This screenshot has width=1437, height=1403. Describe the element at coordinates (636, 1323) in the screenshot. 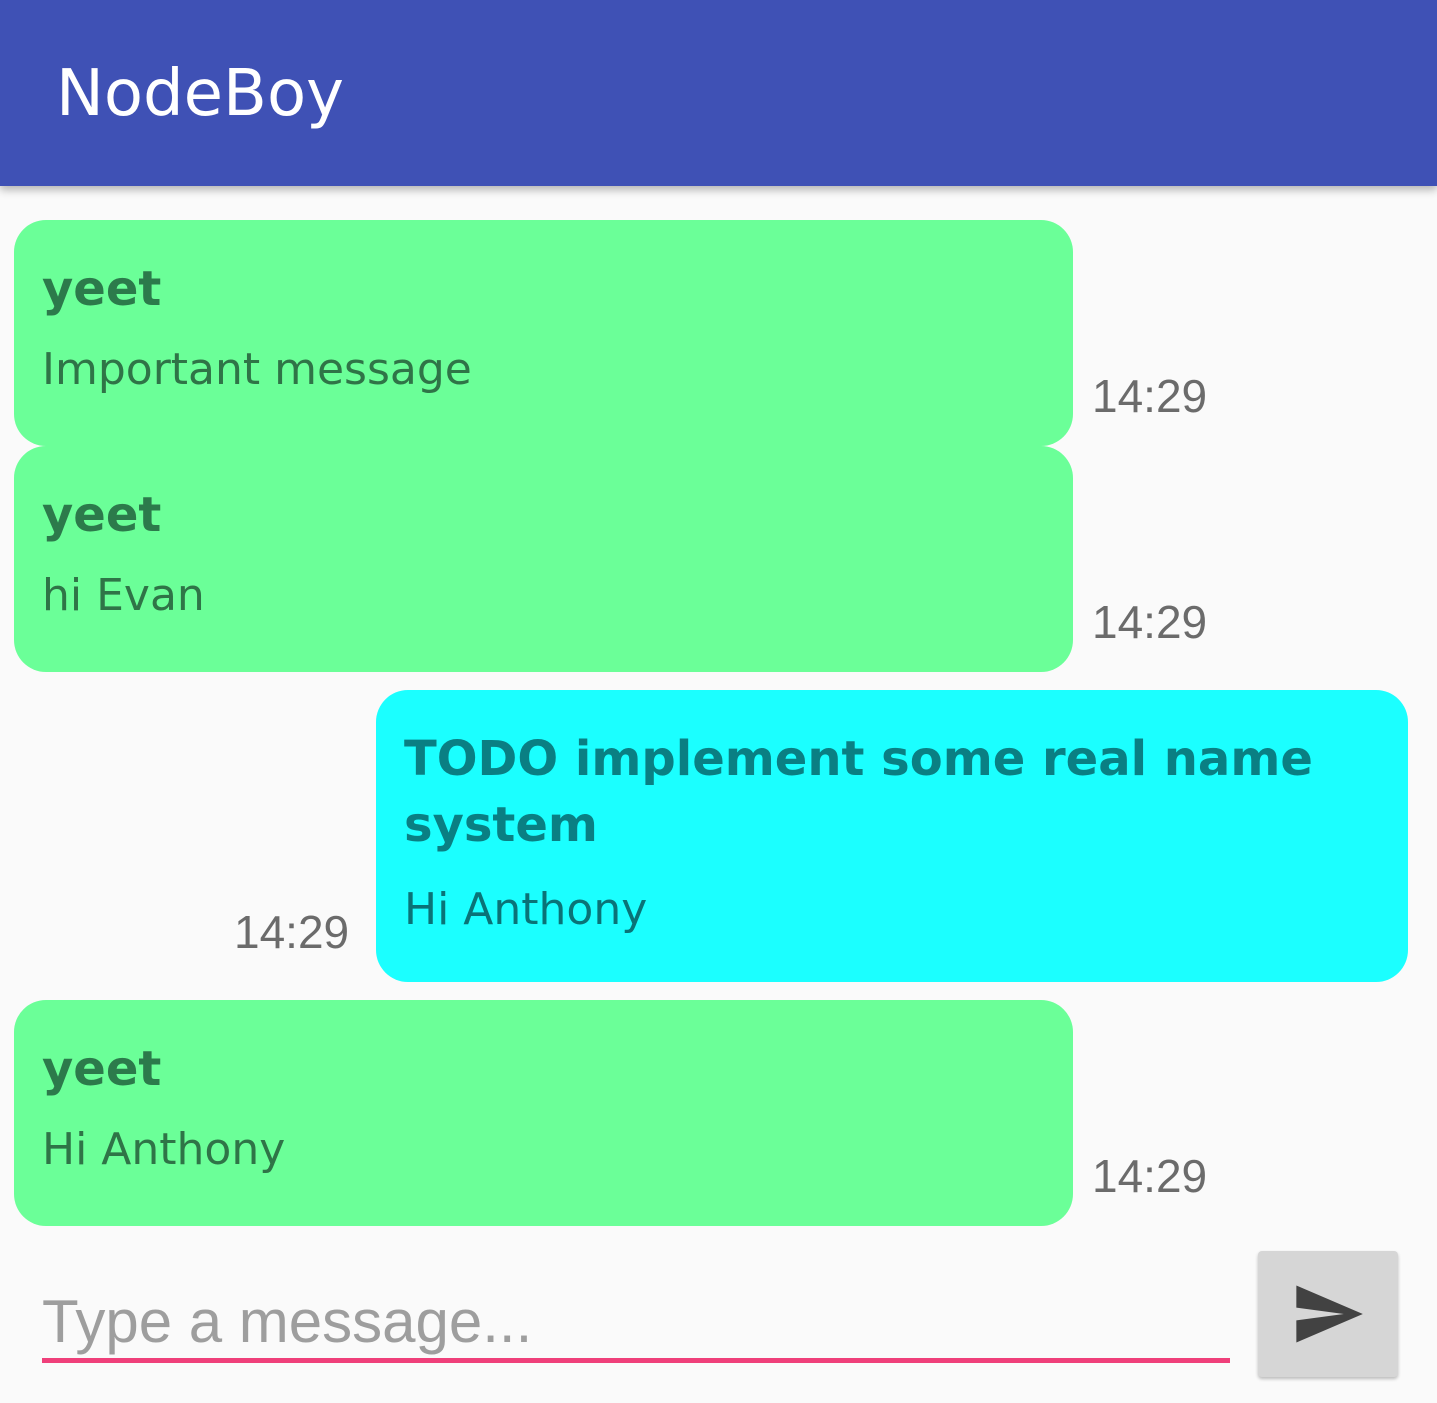

I see `message-input` at that location.